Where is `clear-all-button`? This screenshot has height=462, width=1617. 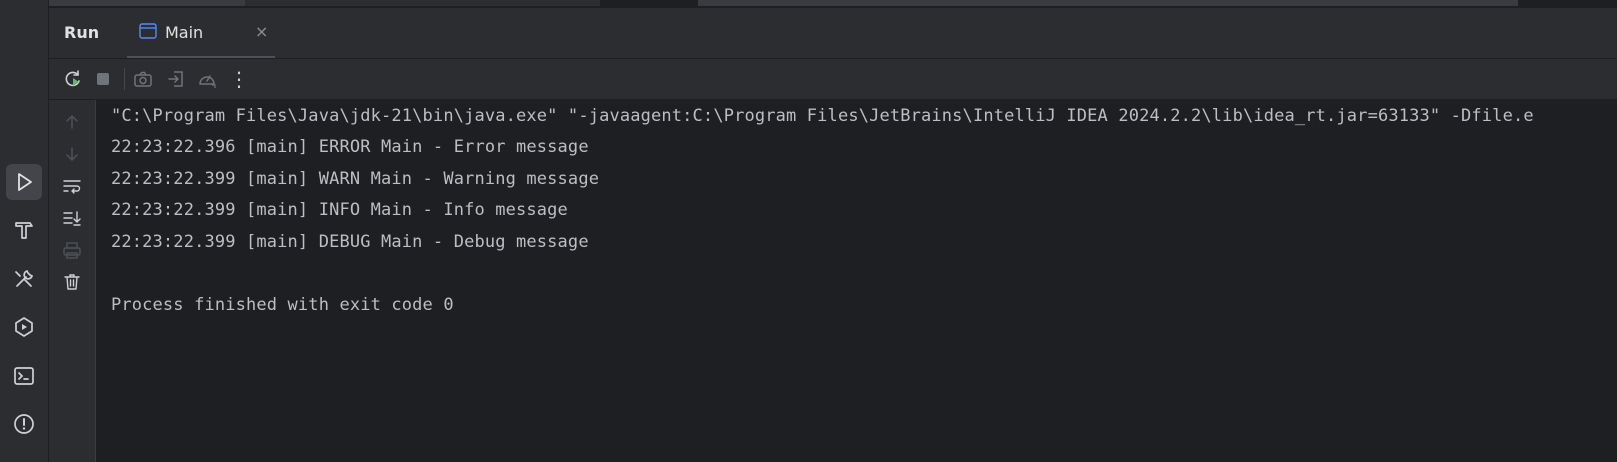 clear-all-button is located at coordinates (72, 282).